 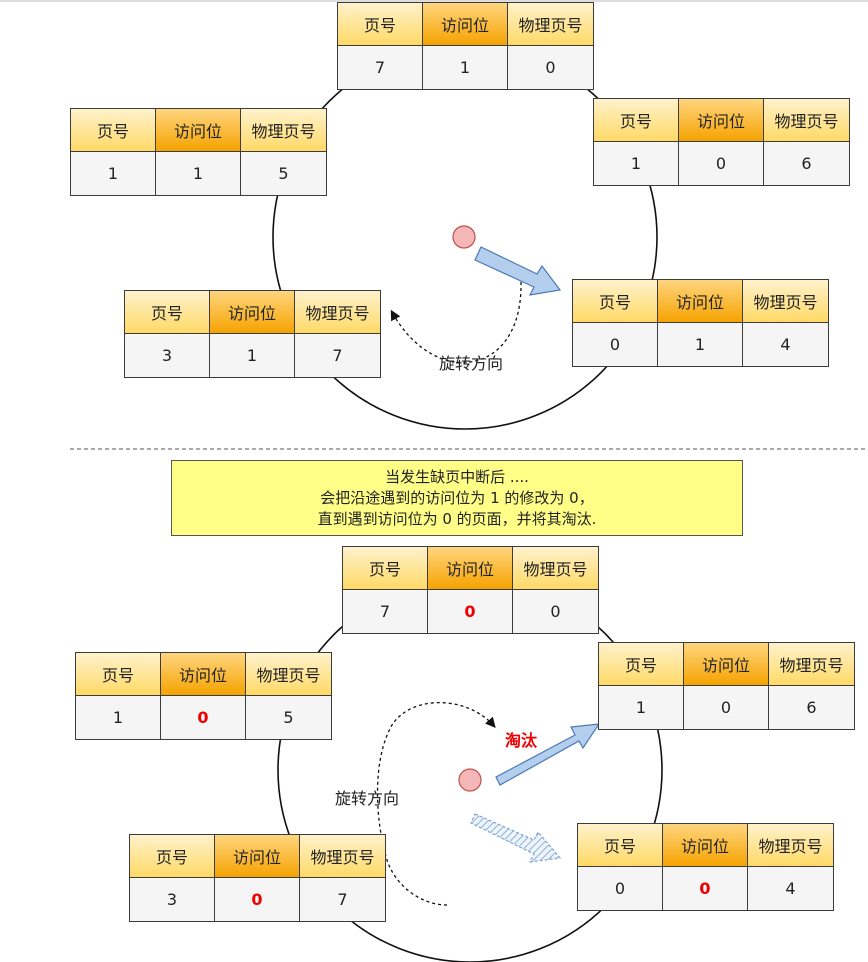 I want to click on clock-hand-dot-top, so click(x=464, y=237).